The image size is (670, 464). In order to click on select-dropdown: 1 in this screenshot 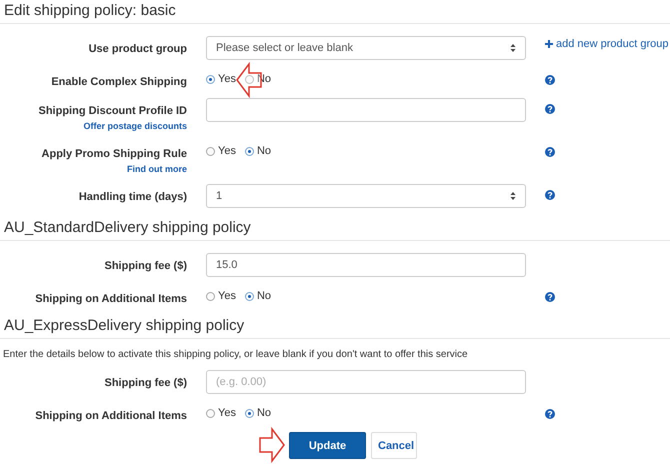, I will do `click(366, 196)`.